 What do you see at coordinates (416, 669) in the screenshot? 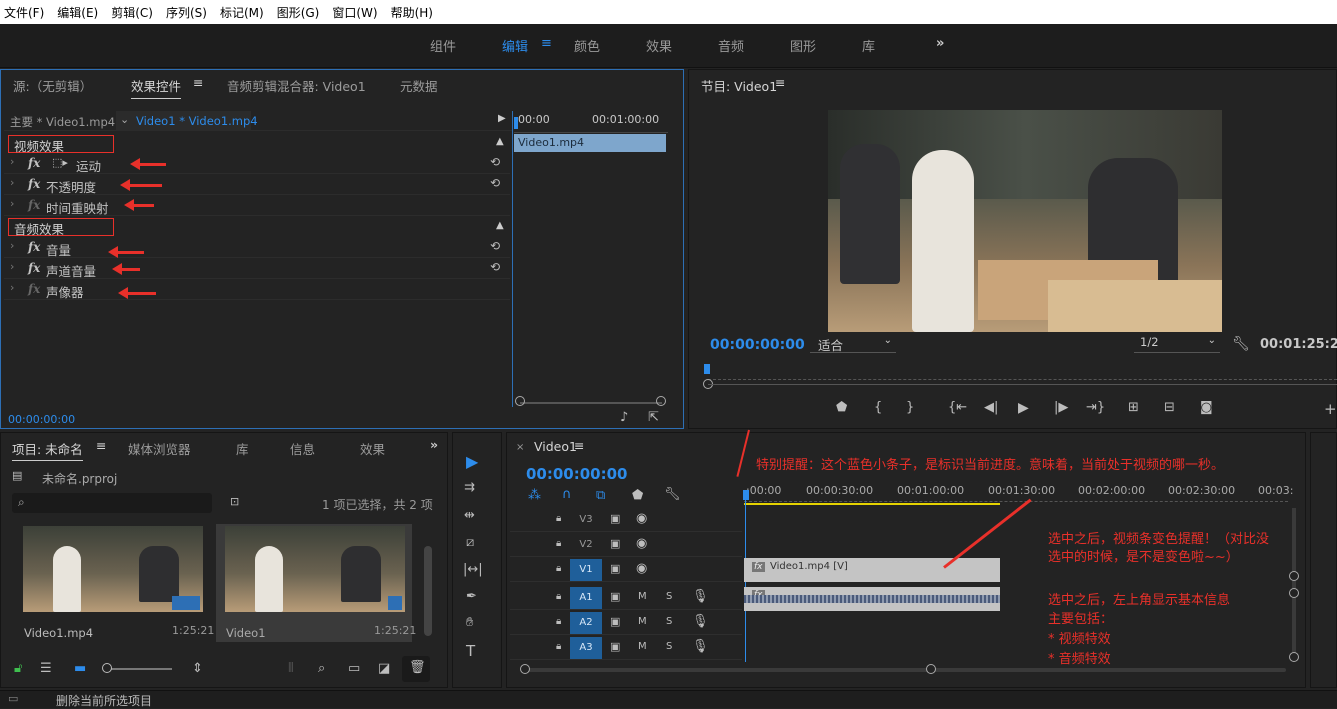
I see `delete-button: 🗑︎` at bounding box center [416, 669].